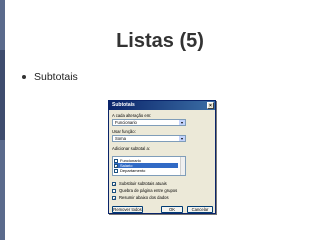  I want to click on ok-button: OK, so click(172, 209).